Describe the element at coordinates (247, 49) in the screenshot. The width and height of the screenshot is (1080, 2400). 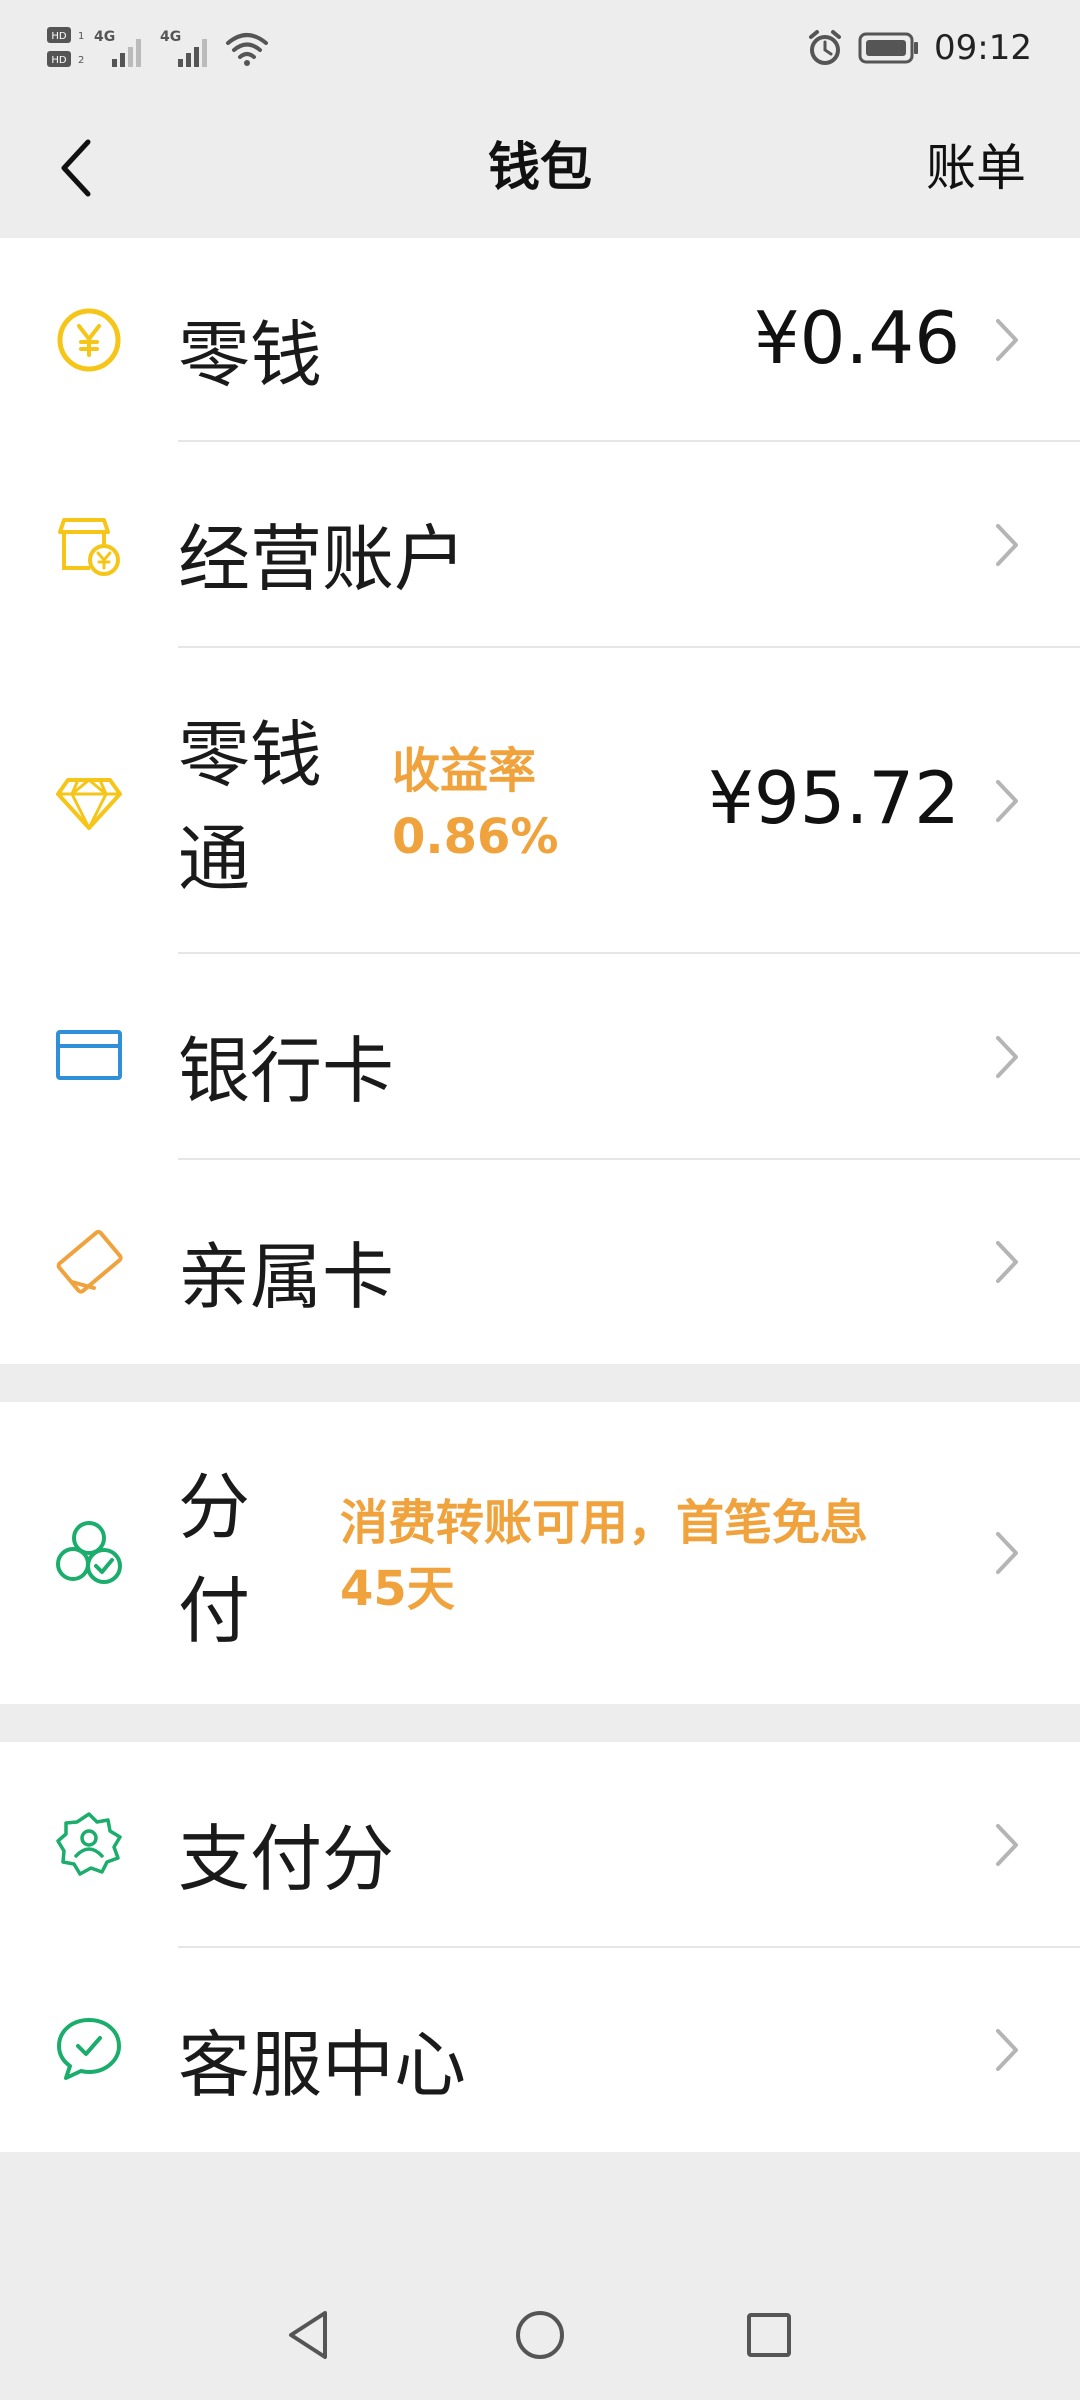
I see `wifi-icon` at that location.